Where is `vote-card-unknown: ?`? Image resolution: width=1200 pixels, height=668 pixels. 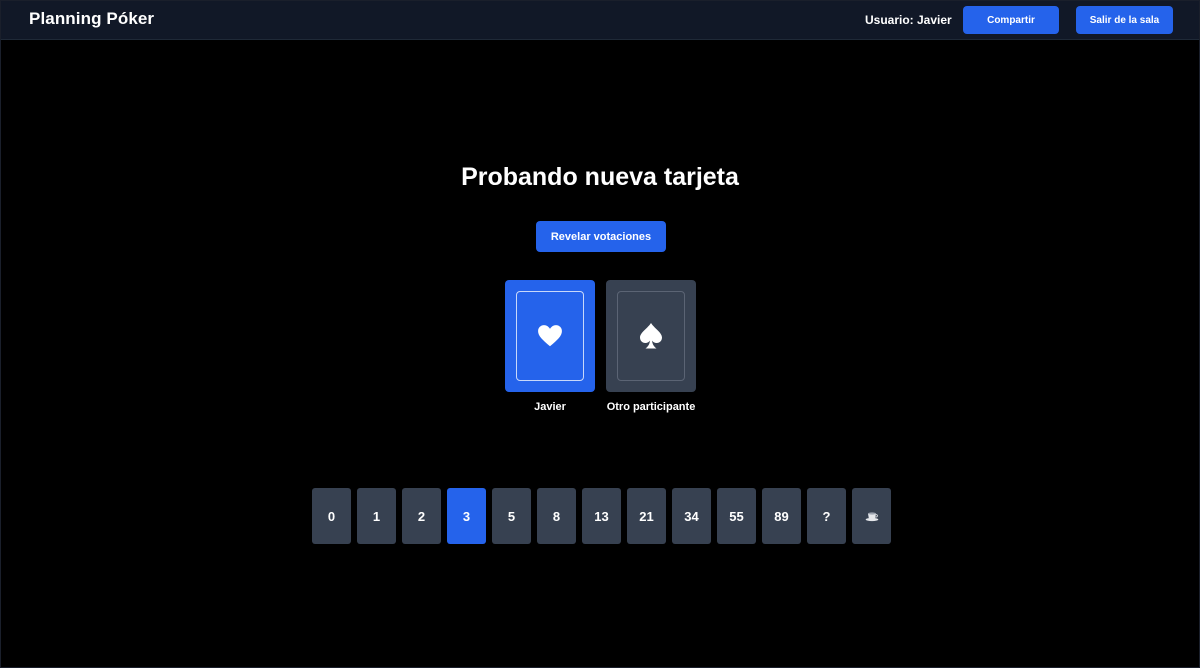
vote-card-unknown: ? is located at coordinates (826, 516).